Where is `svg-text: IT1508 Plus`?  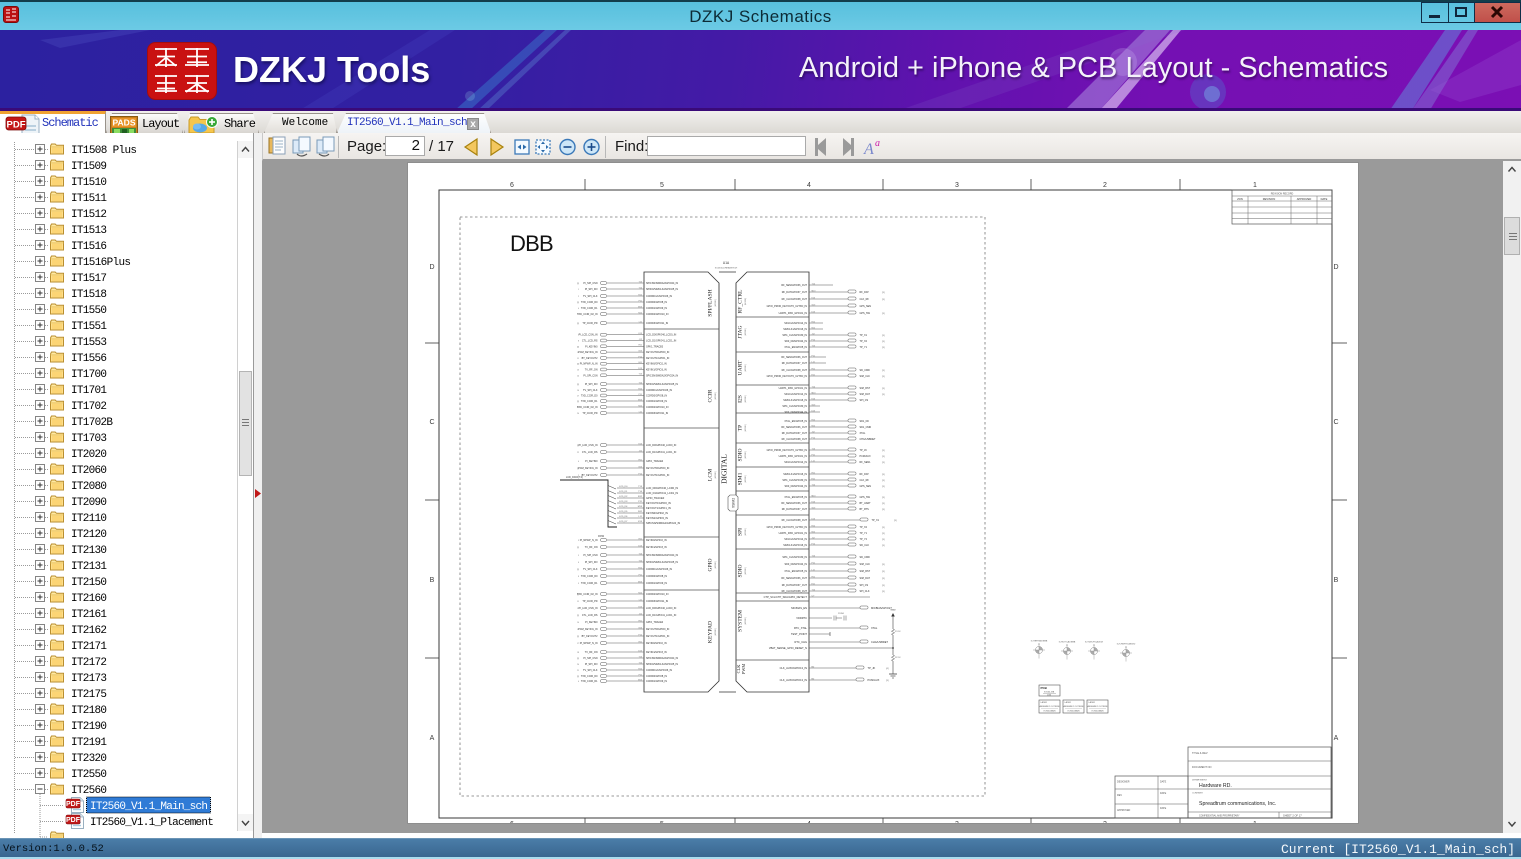
svg-text: IT1508 Plus is located at coordinates (104, 151).